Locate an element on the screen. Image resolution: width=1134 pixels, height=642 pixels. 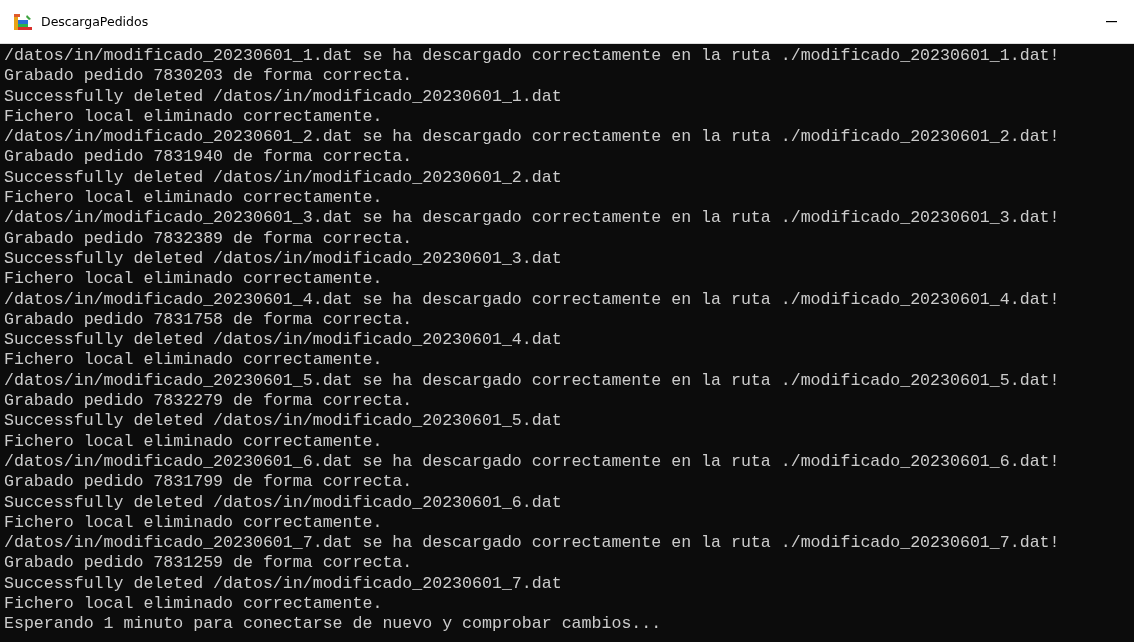
console-line: Successfully deleted /datos/in/modificado_20230601_2.dat is located at coordinates (283, 178).